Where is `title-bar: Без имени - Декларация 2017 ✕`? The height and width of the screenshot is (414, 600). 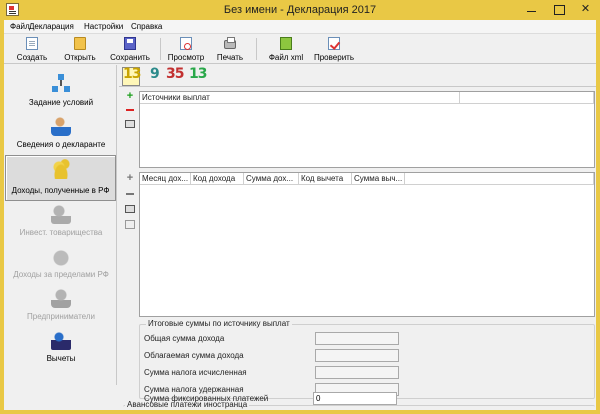
title-bar: Без имени - Декларация 2017 ✕ is located at coordinates (300, 10).